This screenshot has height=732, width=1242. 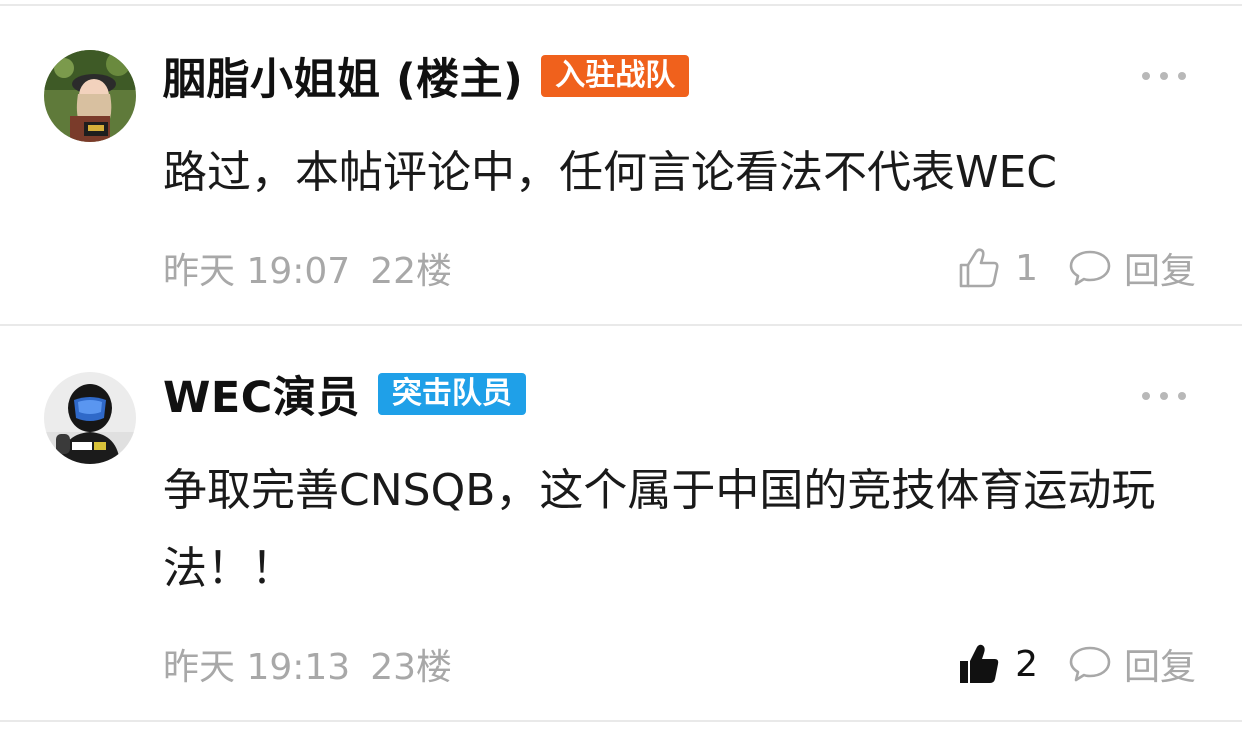 I want to click on comment-floor: 23楼, so click(x=411, y=667).